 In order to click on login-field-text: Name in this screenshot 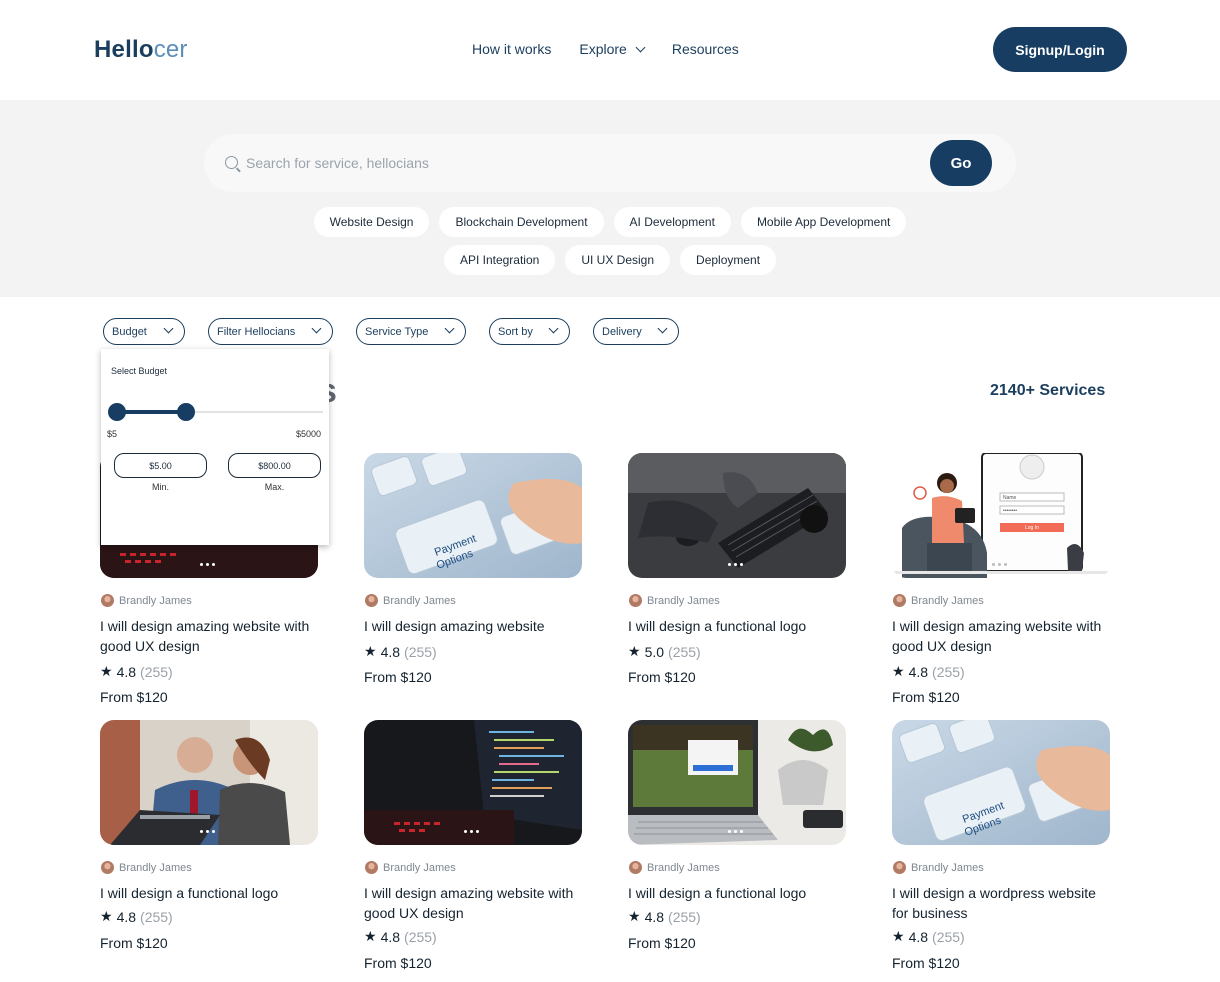, I will do `click(1010, 498)`.